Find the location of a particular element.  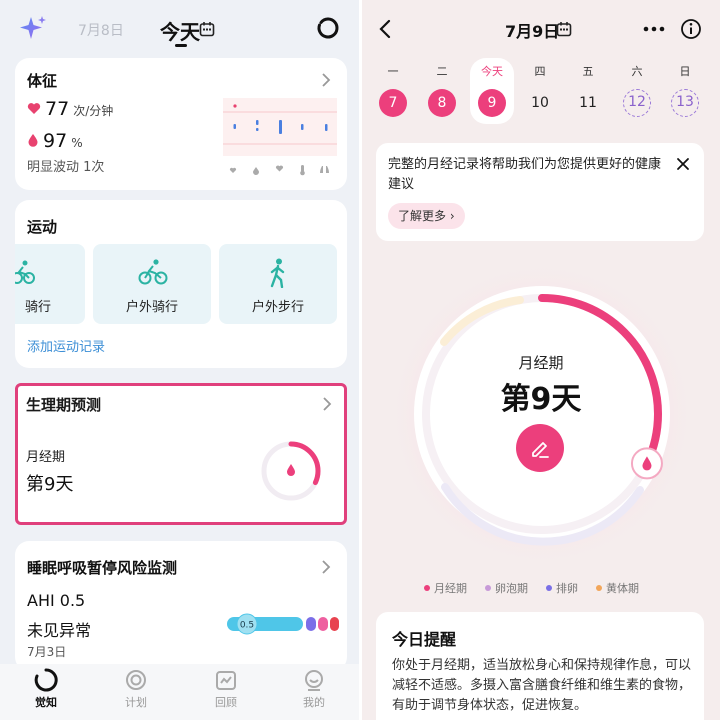

sport-tile-outdoor-walking: 户外步行 is located at coordinates (278, 284).